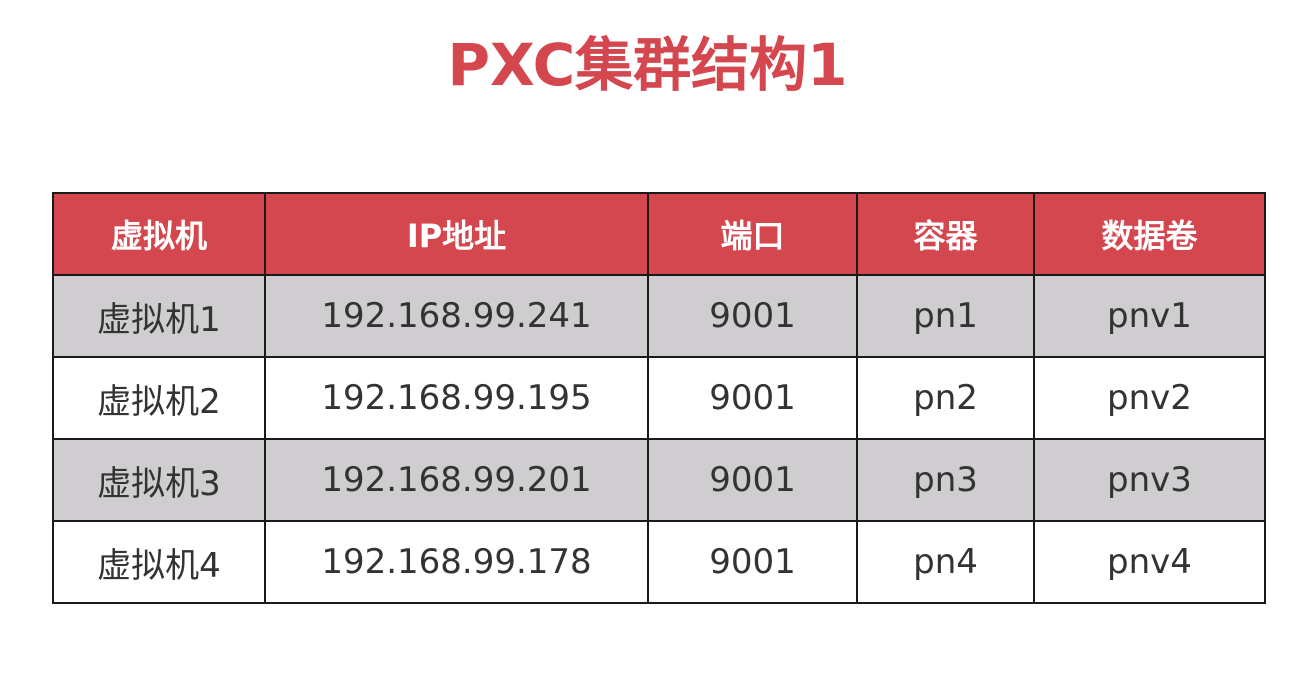 This screenshot has width=1295, height=677. What do you see at coordinates (159, 480) in the screenshot?
I see `cell-vm: 虚拟机3` at bounding box center [159, 480].